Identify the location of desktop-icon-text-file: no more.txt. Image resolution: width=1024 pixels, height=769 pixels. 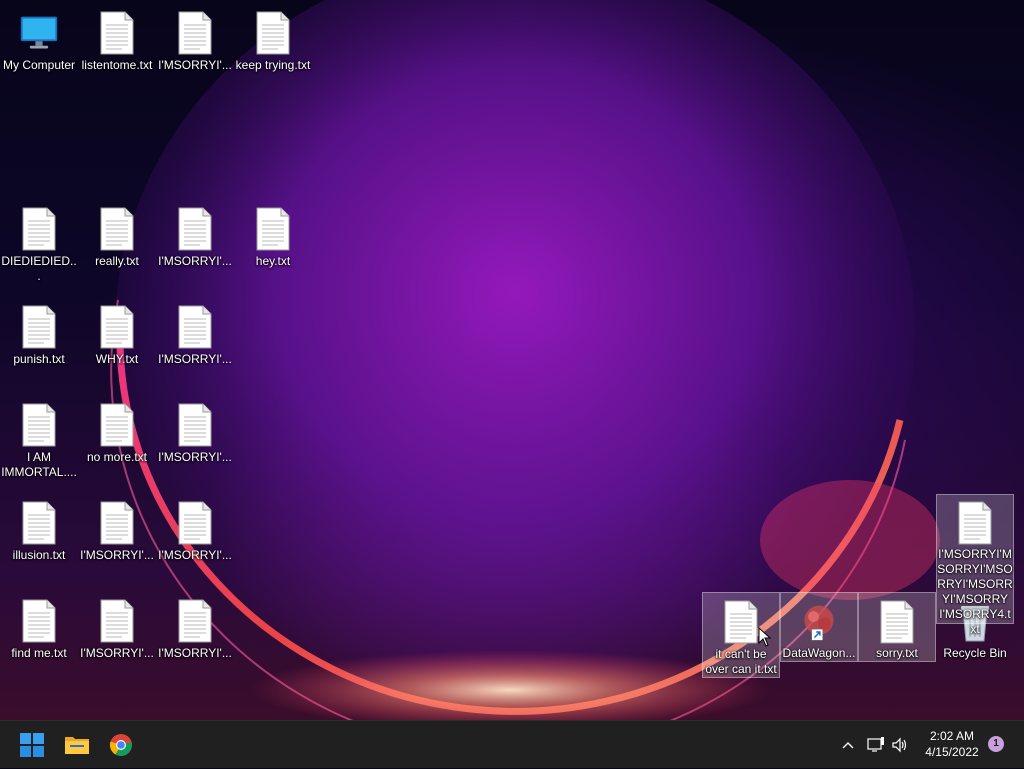
(117, 430).